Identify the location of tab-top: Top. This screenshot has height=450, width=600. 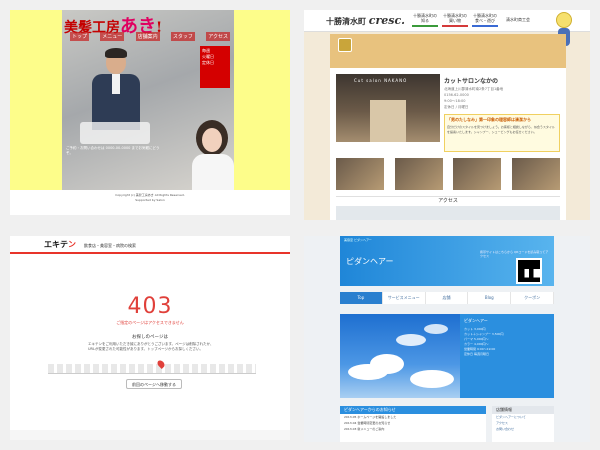
(361, 298).